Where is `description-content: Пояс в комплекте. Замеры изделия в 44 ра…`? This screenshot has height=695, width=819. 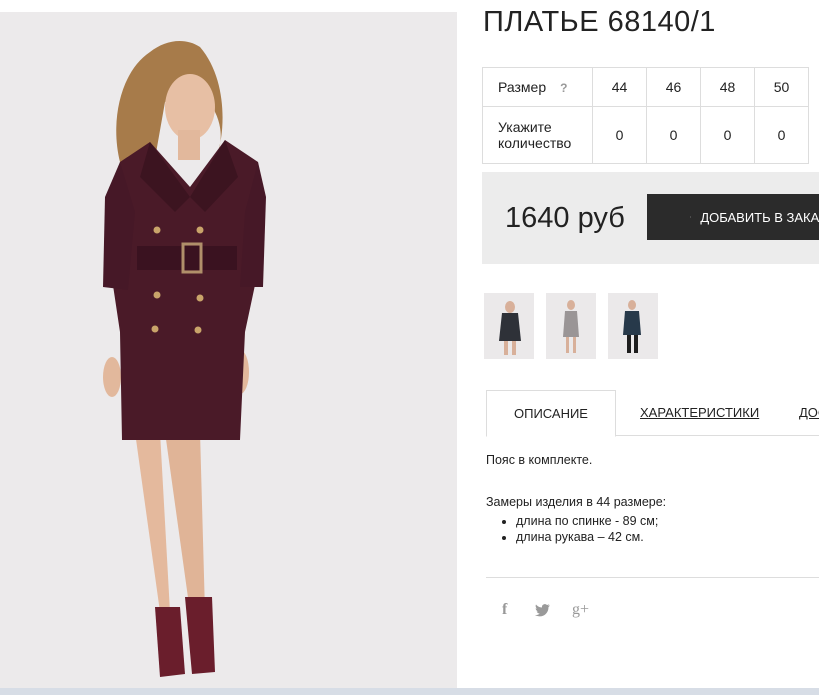 description-content: Пояс в комплекте. Замеры изделия в 44 ра… is located at coordinates (576, 499).